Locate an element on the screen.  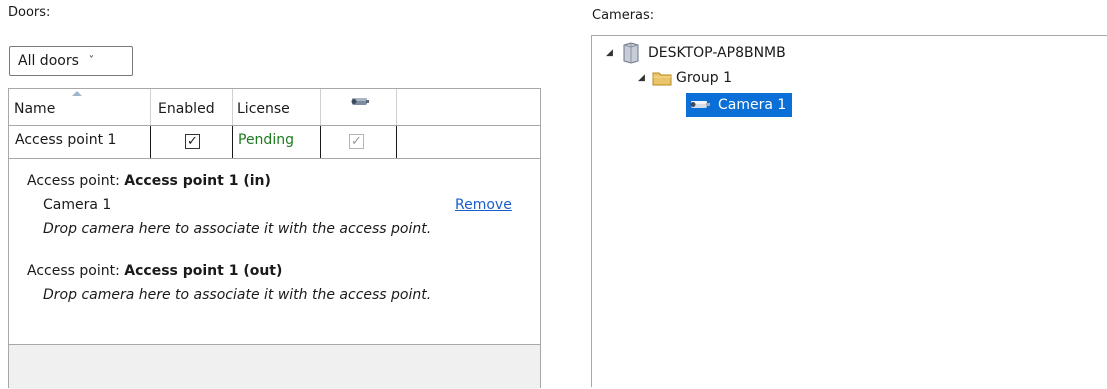
camera-name: Camera 1 is located at coordinates (752, 105).